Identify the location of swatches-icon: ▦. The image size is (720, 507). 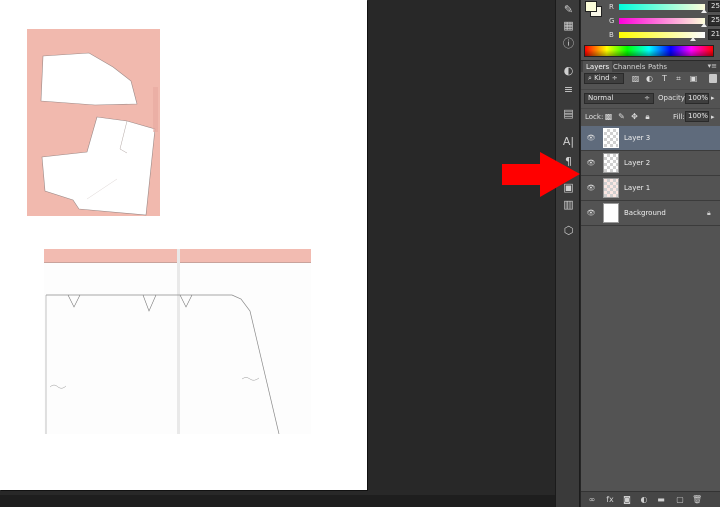
(568, 25).